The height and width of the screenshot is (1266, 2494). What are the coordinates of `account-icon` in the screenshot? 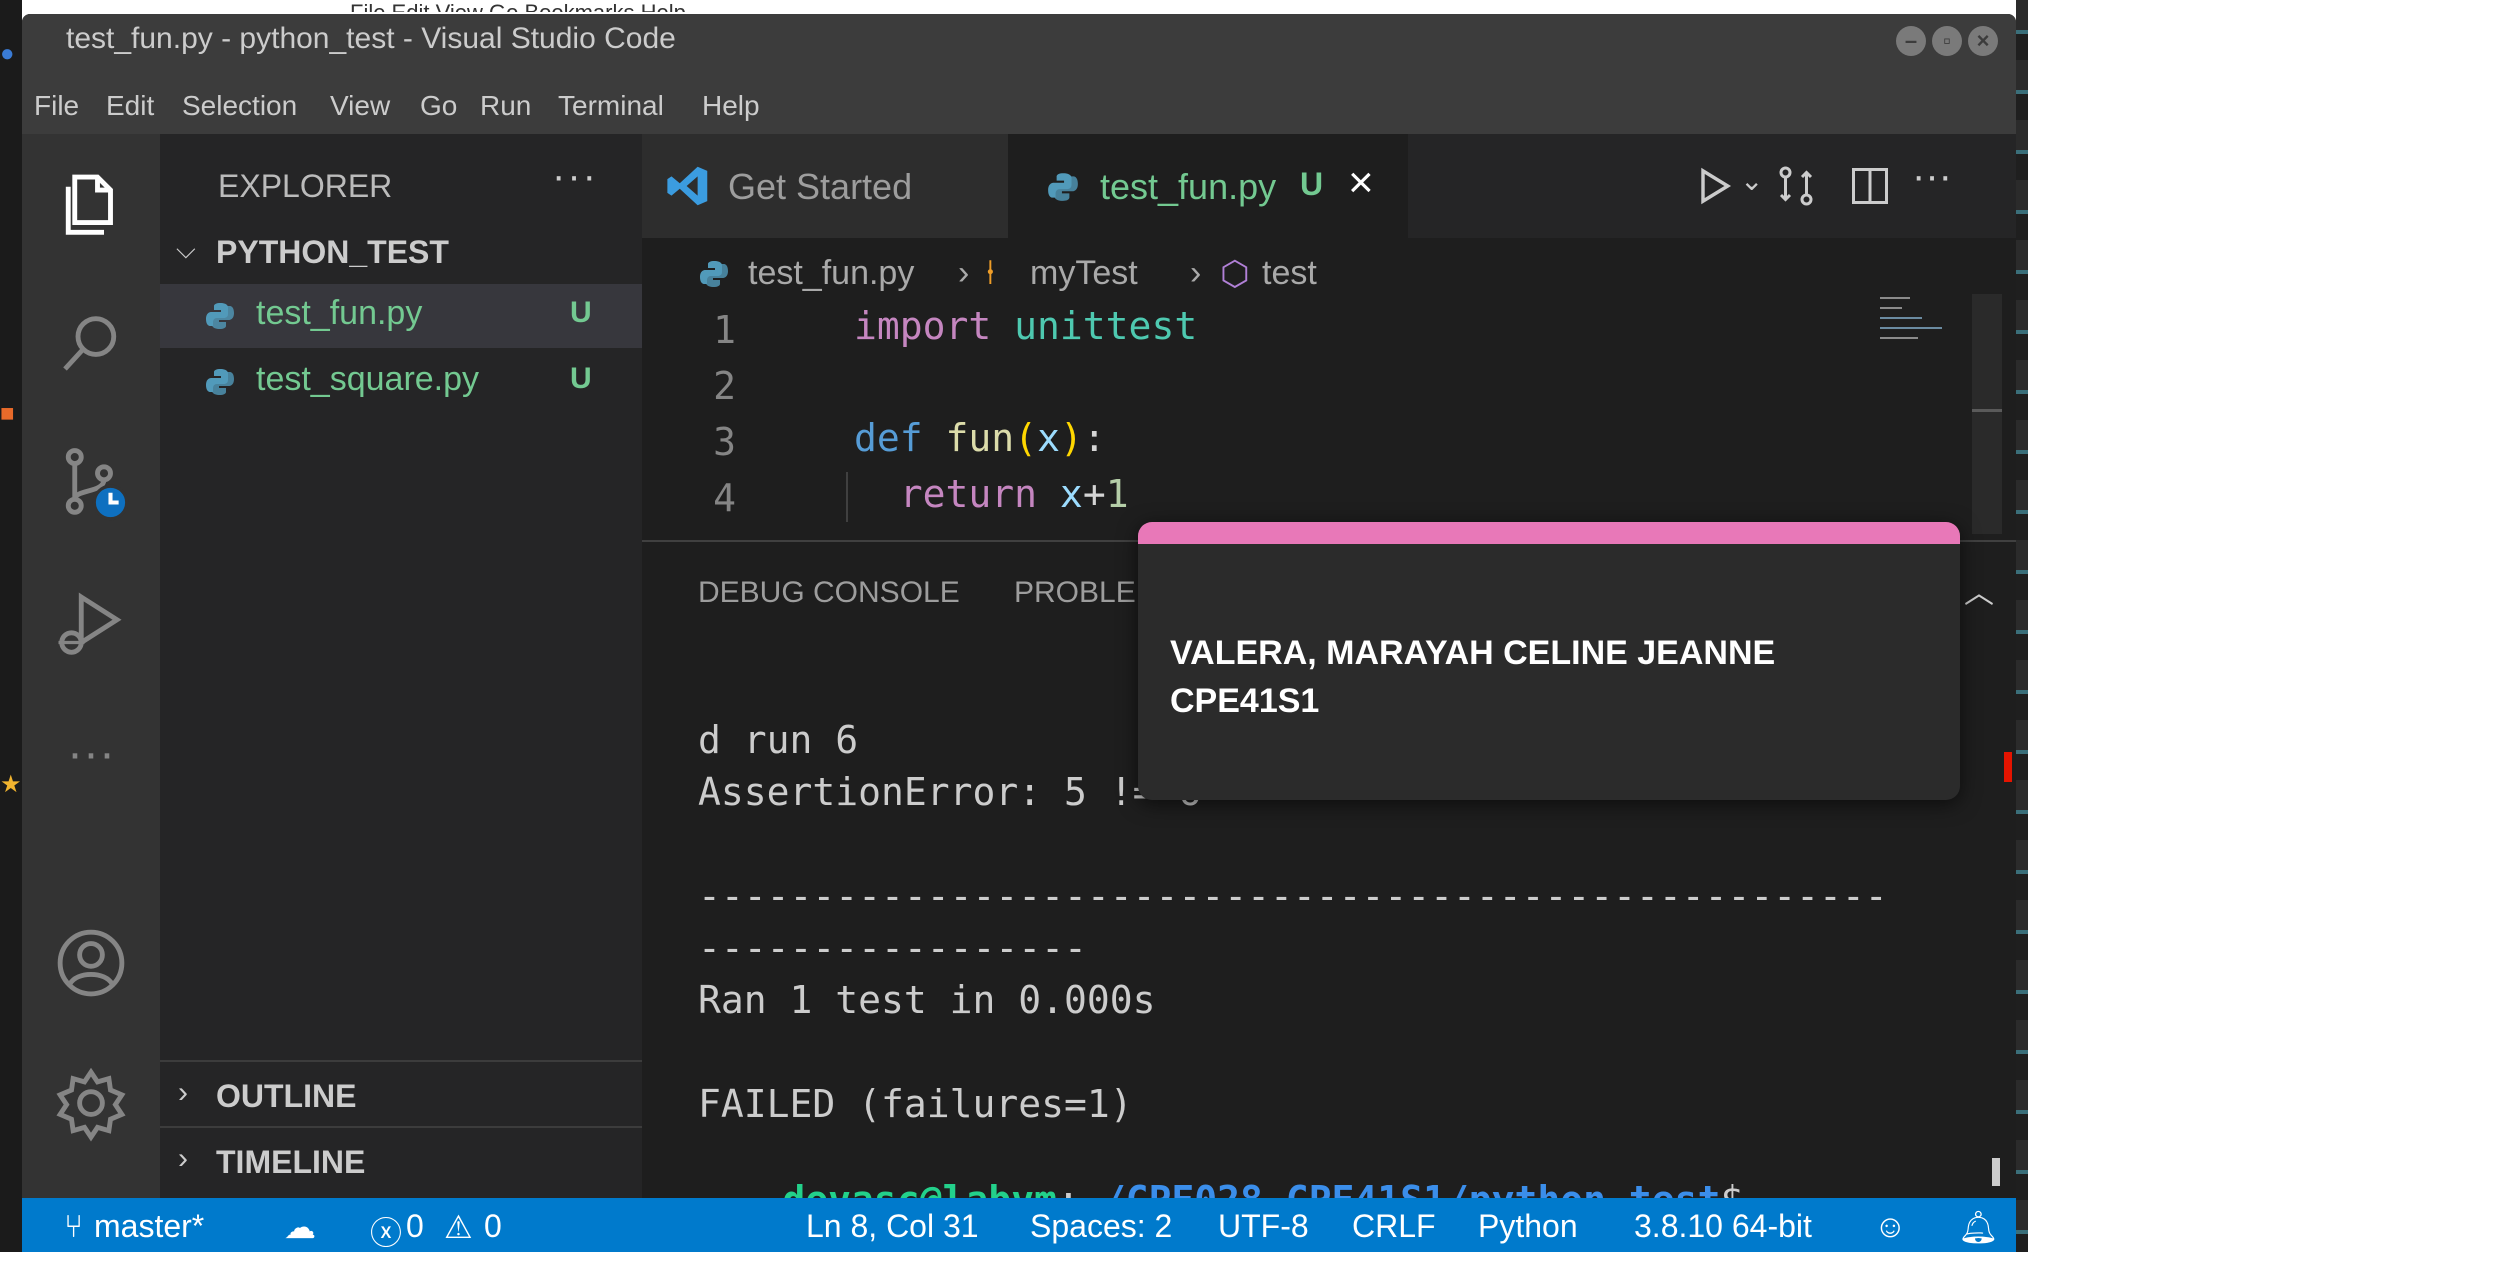 It's located at (91, 963).